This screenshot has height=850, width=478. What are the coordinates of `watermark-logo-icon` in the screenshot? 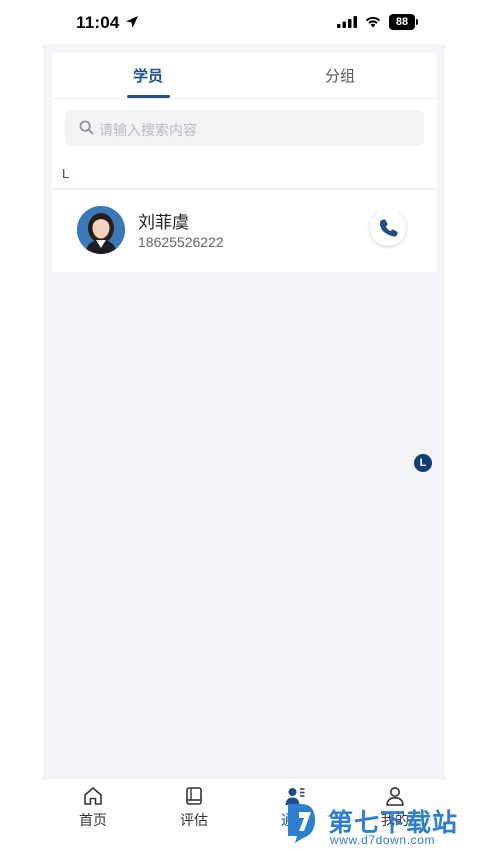 It's located at (301, 823).